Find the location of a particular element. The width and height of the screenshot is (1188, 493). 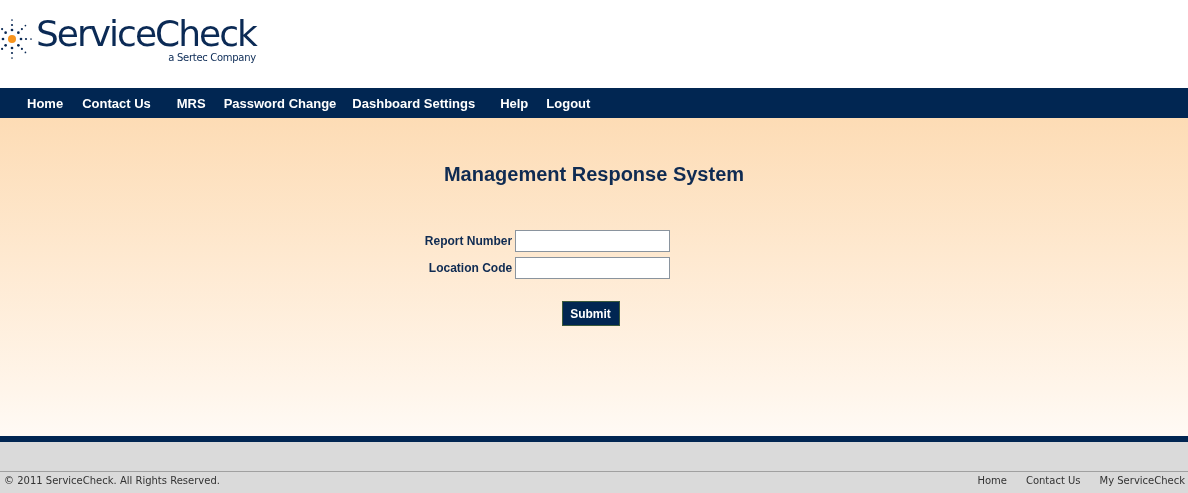

nav-link: Contact Us is located at coordinates (116, 103).